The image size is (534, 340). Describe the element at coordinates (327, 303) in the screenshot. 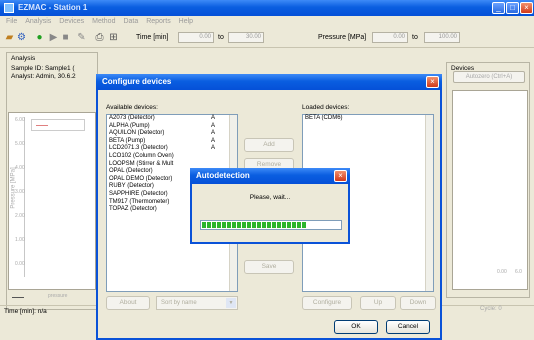

I see `configure-button: Configure` at that location.